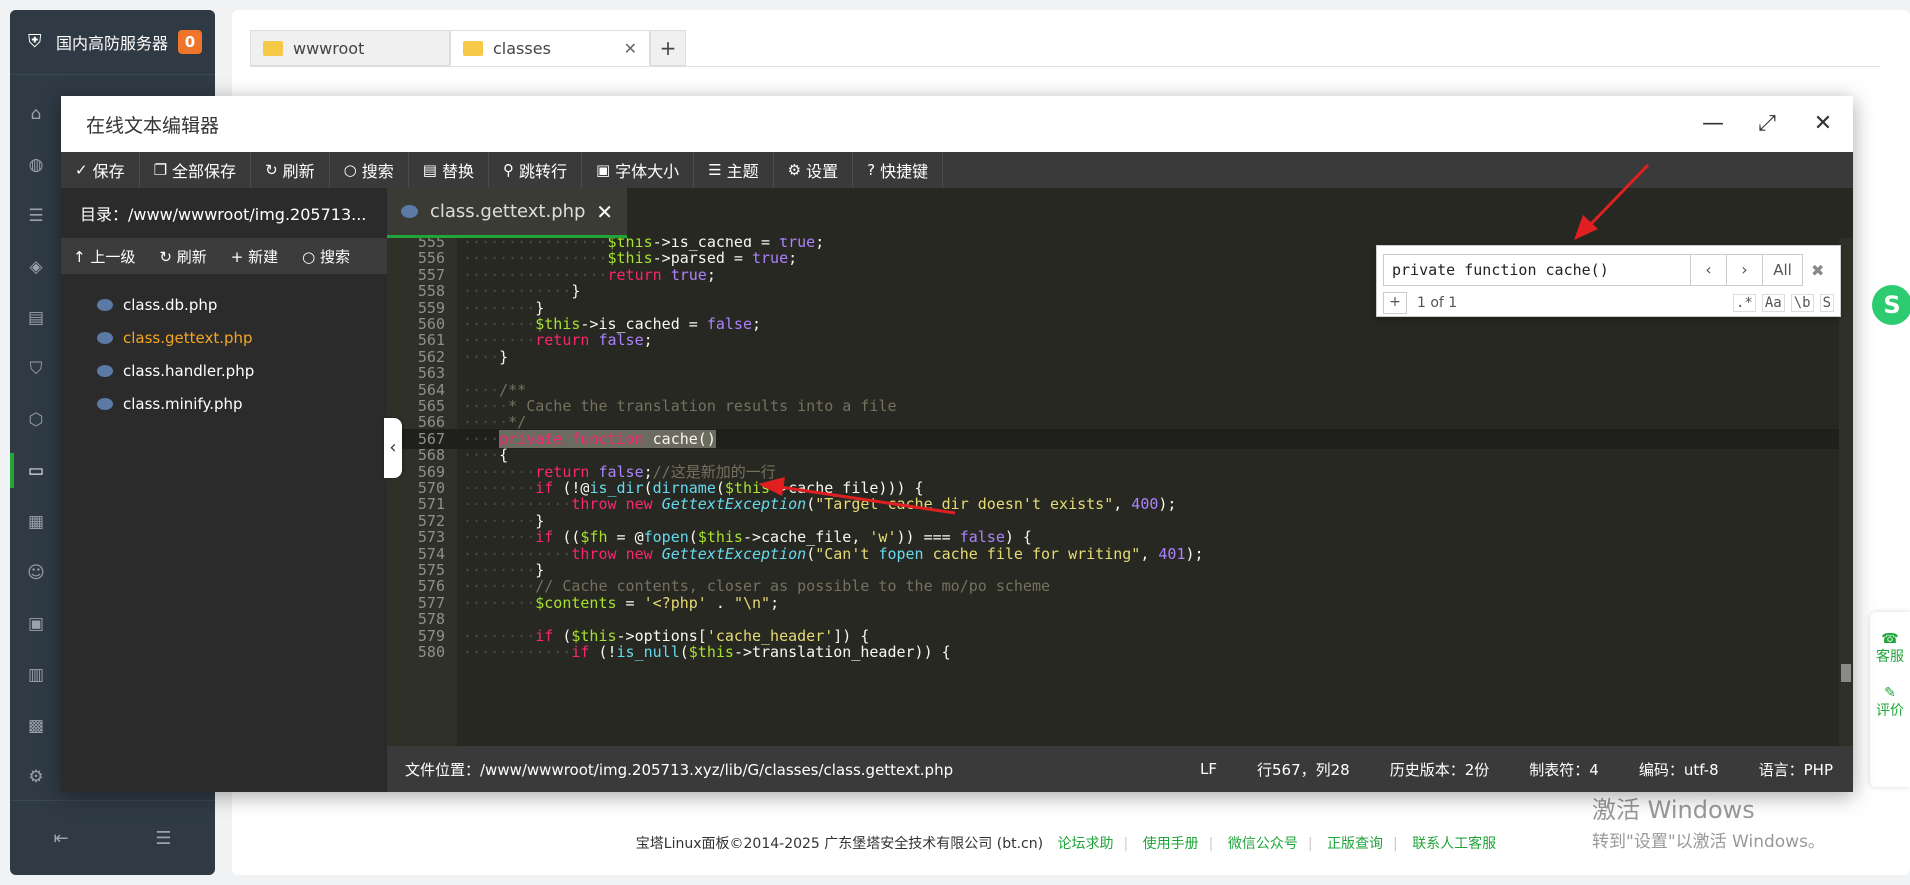  I want to click on brand: ⛨ 国内高防服务器 0, so click(112, 42).